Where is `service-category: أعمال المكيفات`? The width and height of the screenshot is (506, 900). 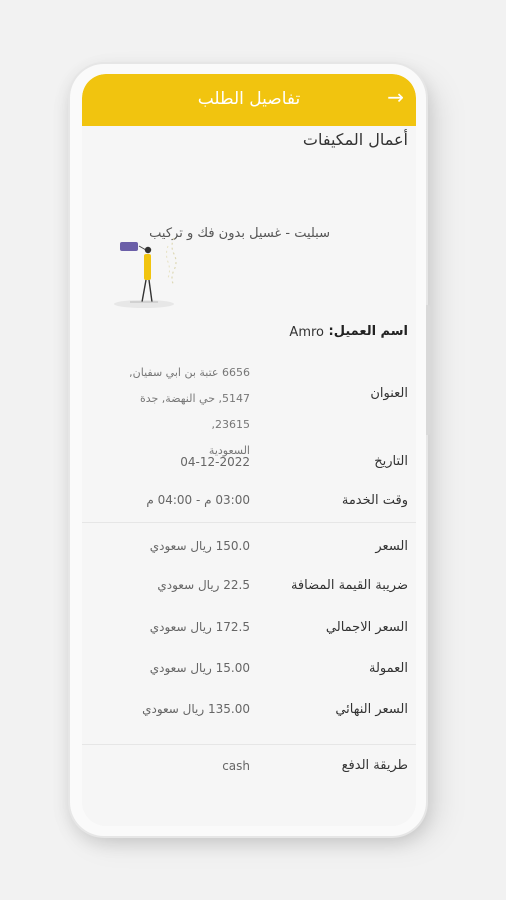 service-category: أعمال المكيفات is located at coordinates (355, 139).